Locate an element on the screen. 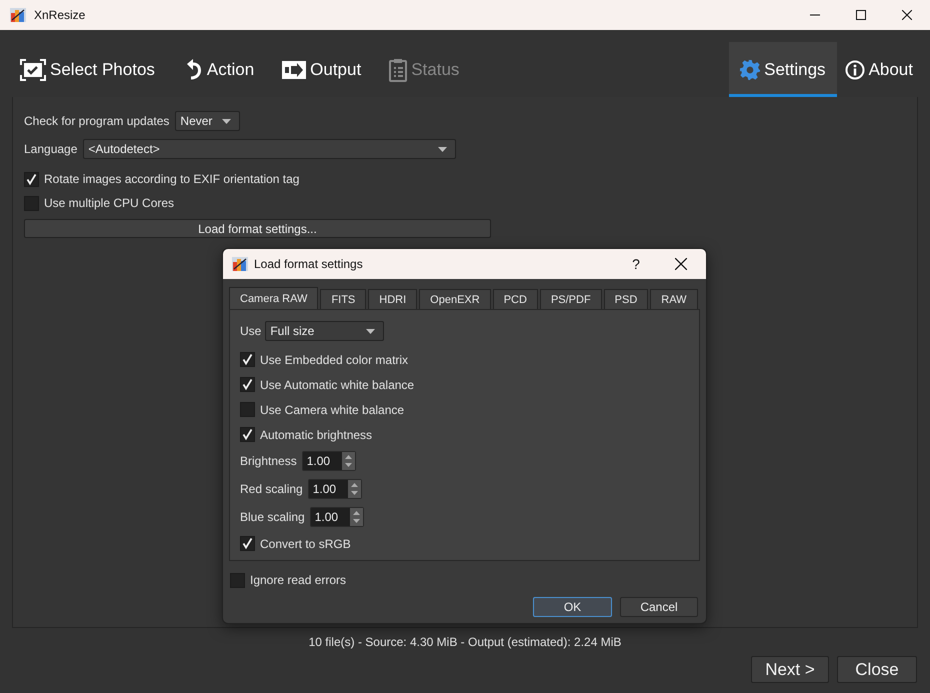 This screenshot has width=930, height=693. info-icon is located at coordinates (854, 70).